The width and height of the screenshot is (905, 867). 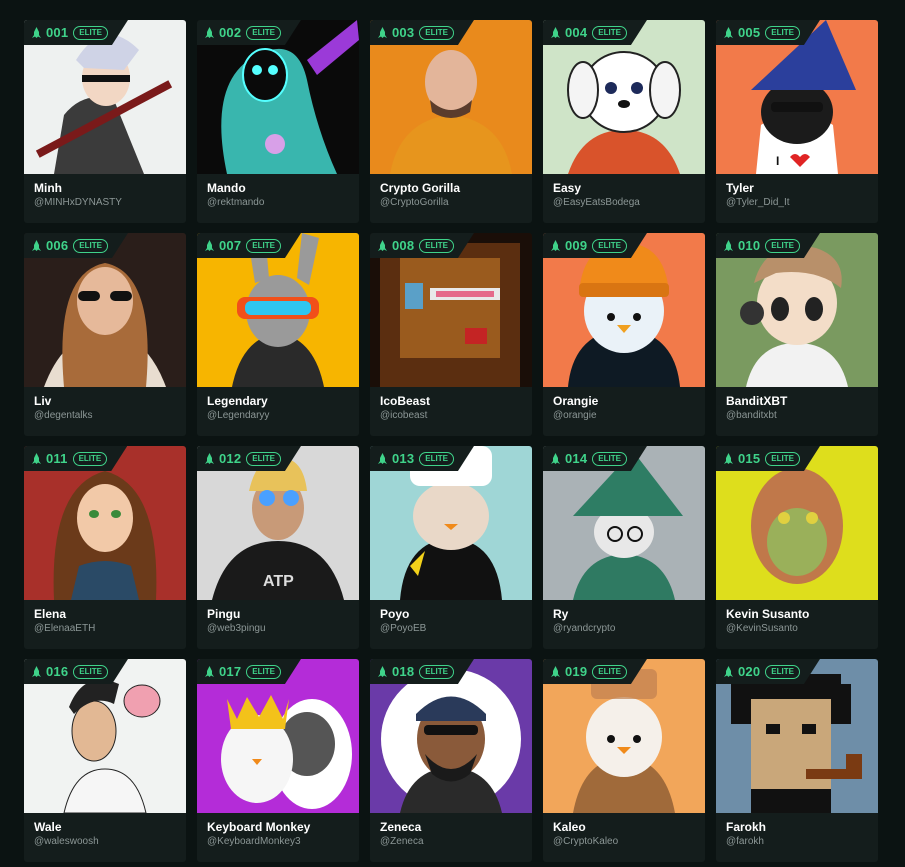 I want to click on profile-card: 017 ELITE Keyboard Monkey @KeyboardMonkey3, so click(x=278, y=760).